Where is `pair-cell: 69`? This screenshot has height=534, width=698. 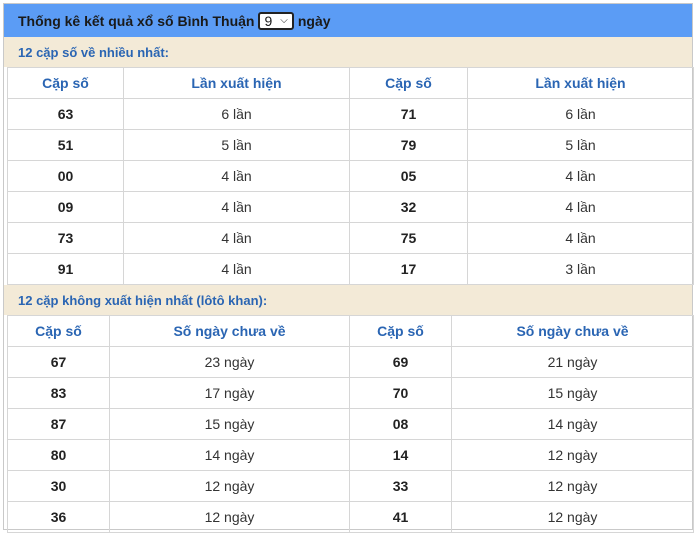
pair-cell: 69 is located at coordinates (400, 362).